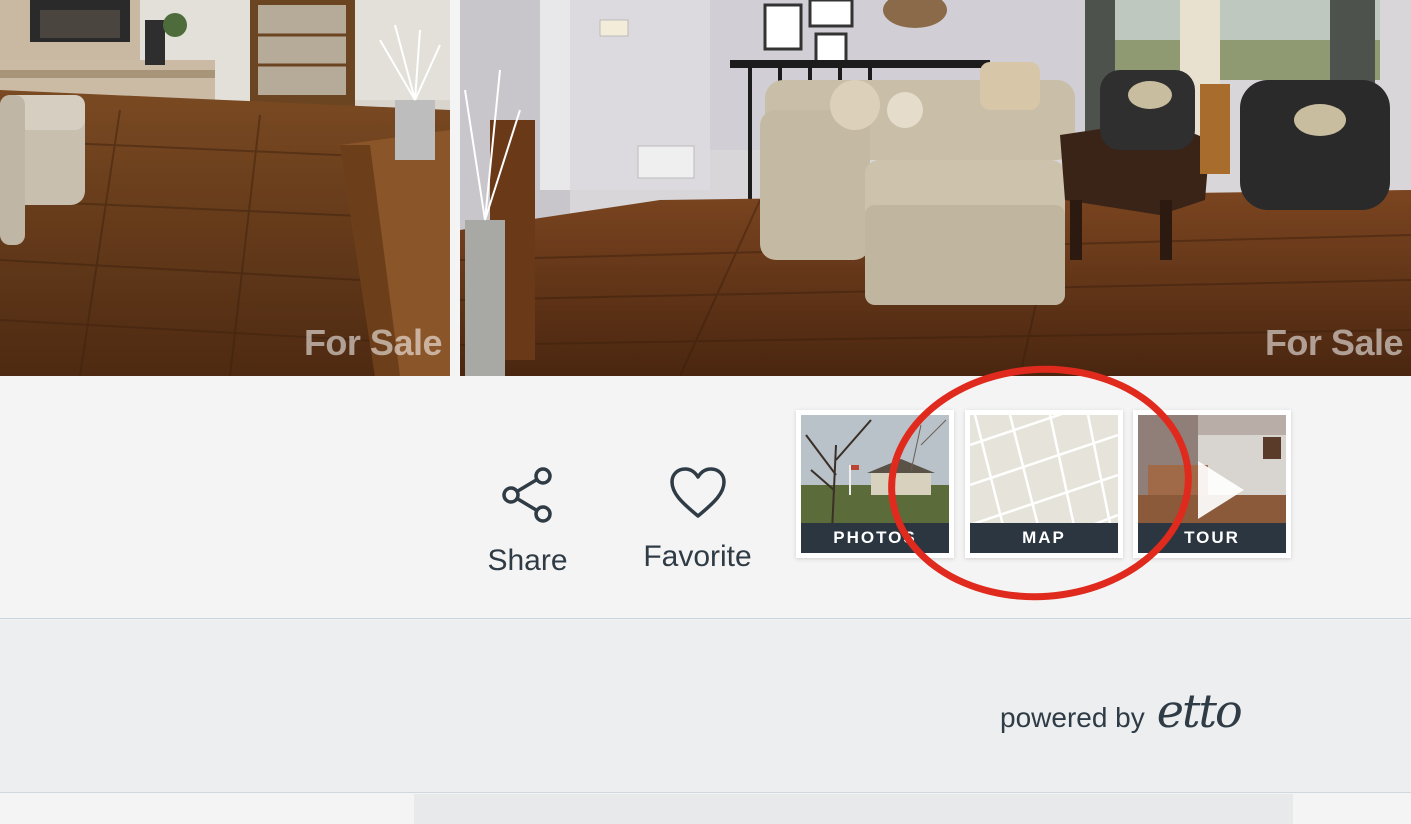 This screenshot has width=1411, height=824. What do you see at coordinates (527, 560) in the screenshot?
I see `share-label: Share` at bounding box center [527, 560].